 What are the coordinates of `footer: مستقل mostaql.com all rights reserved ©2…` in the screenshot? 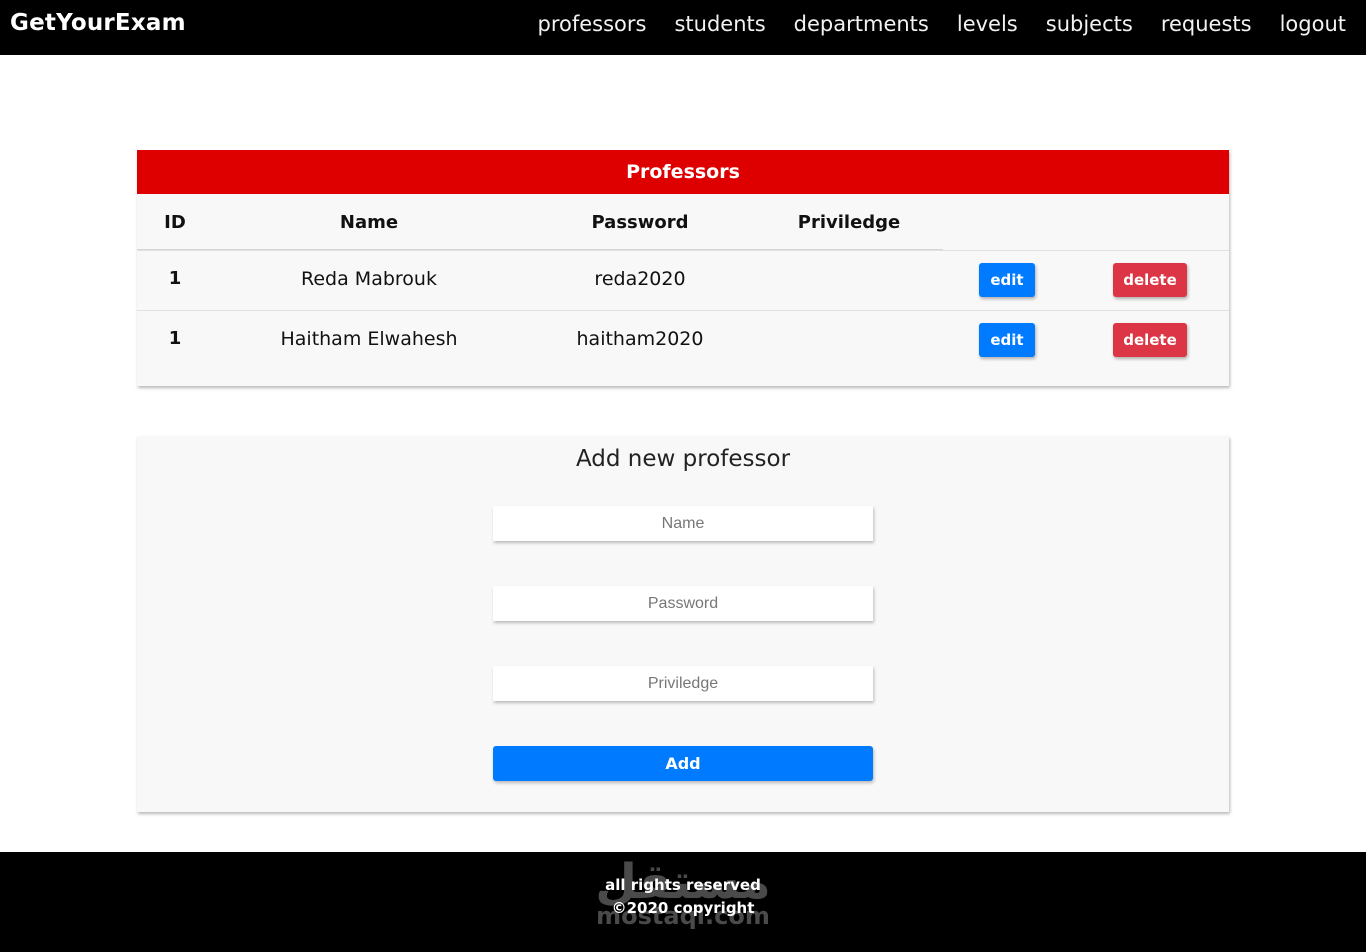 It's located at (683, 902).